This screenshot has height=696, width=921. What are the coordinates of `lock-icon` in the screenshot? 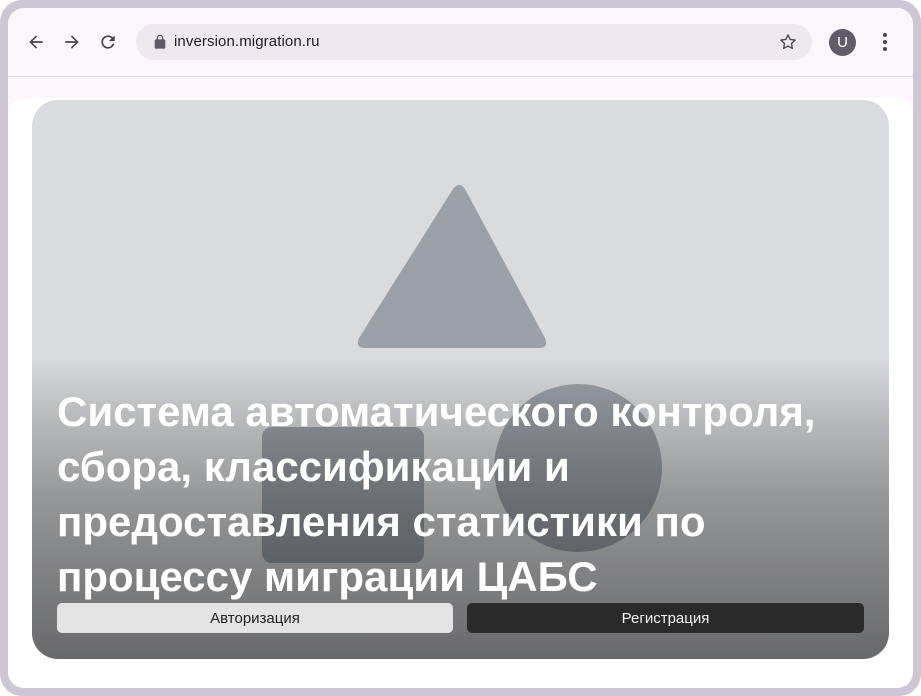 It's located at (160, 41).